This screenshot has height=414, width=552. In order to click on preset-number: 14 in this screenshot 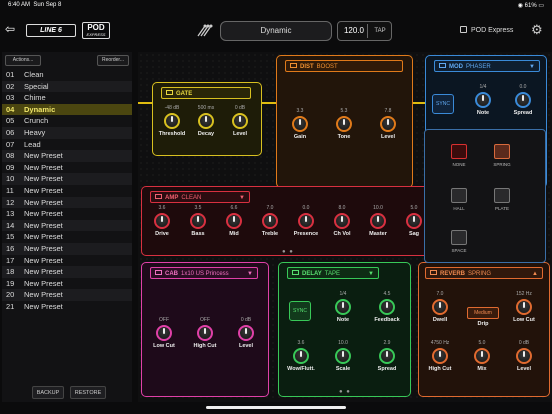, I will do `click(10, 225)`.